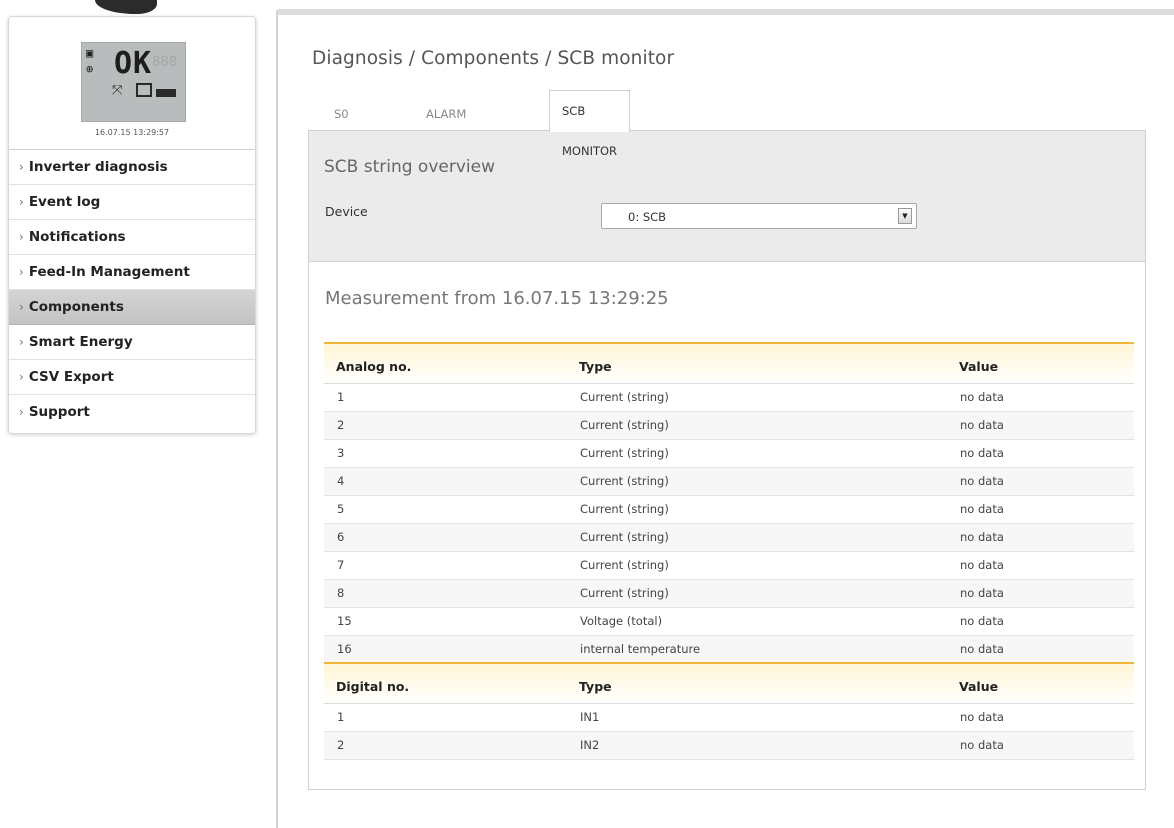  Describe the element at coordinates (757, 363) in the screenshot. I see `column-header: Type` at that location.